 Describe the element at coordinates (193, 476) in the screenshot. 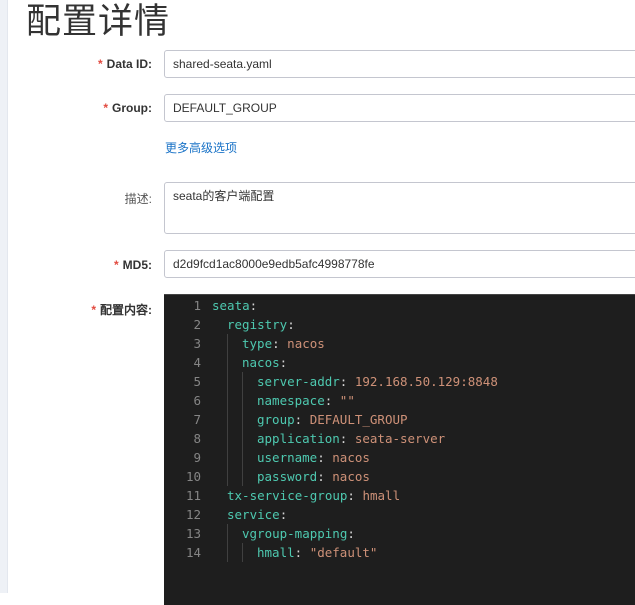

I see `line-number: 10` at that location.